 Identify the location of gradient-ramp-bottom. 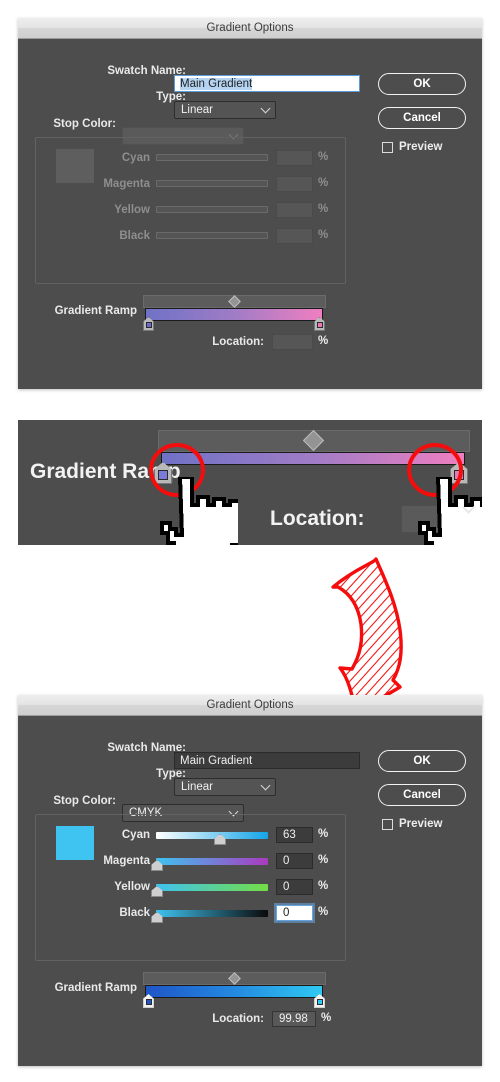
(234, 990).